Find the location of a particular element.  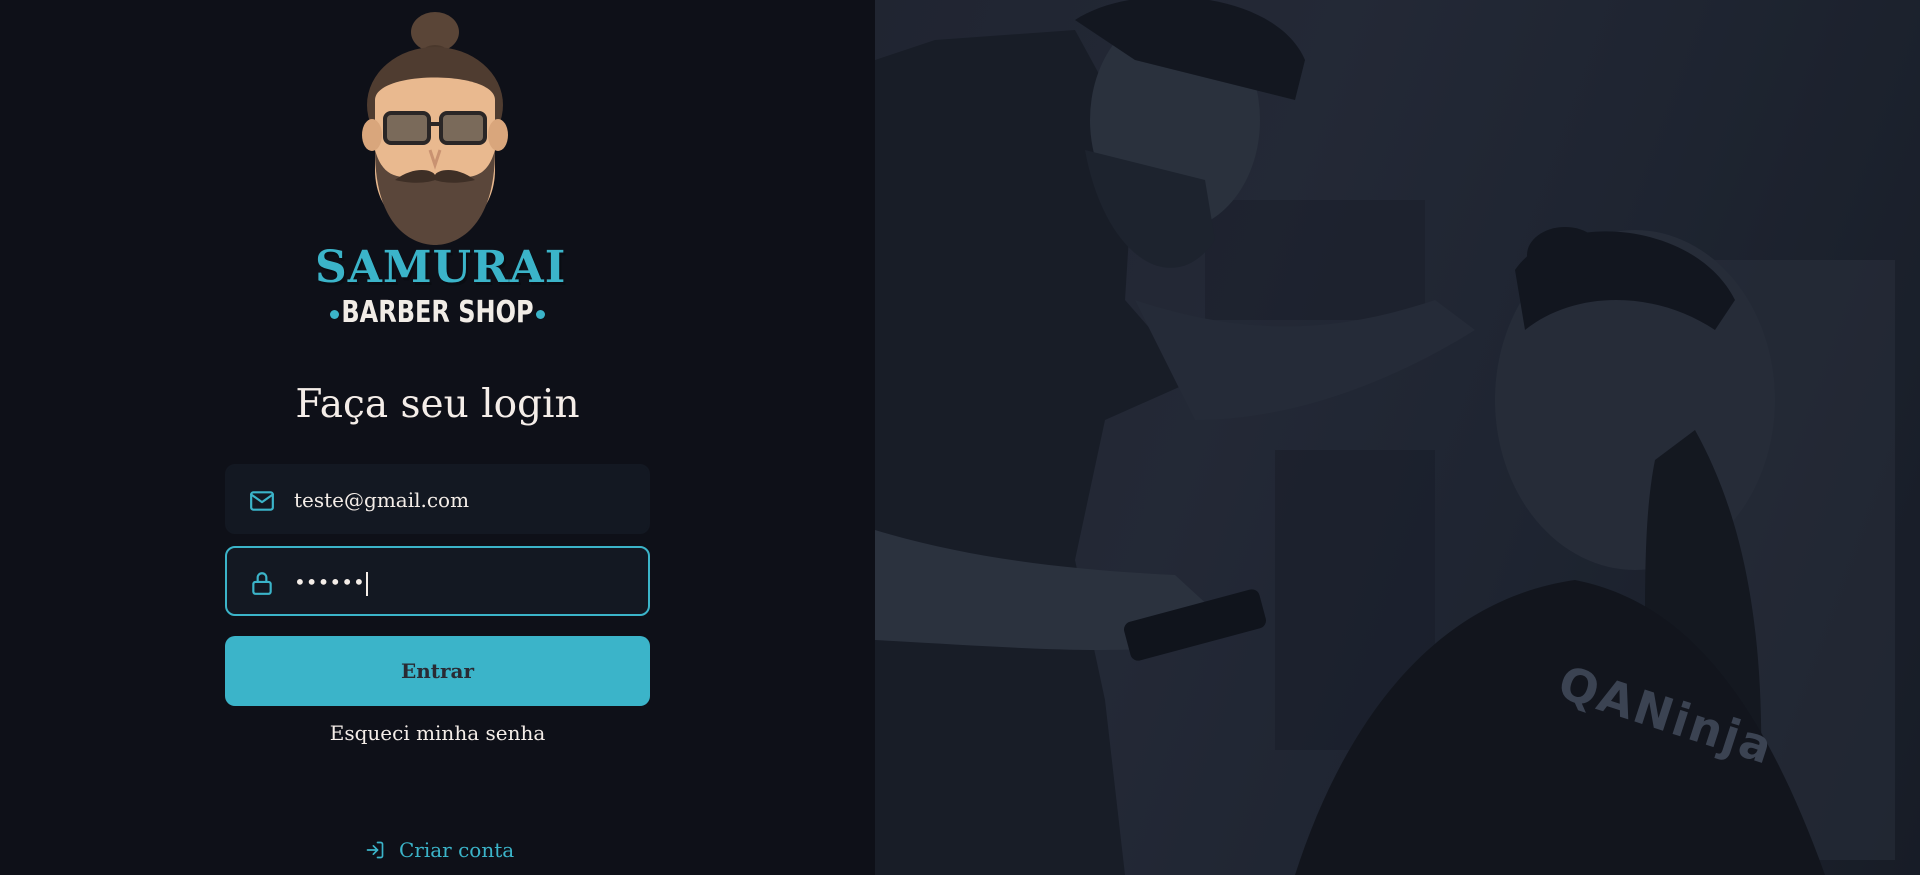

email-field: teste@gmail.com is located at coordinates (437, 499).